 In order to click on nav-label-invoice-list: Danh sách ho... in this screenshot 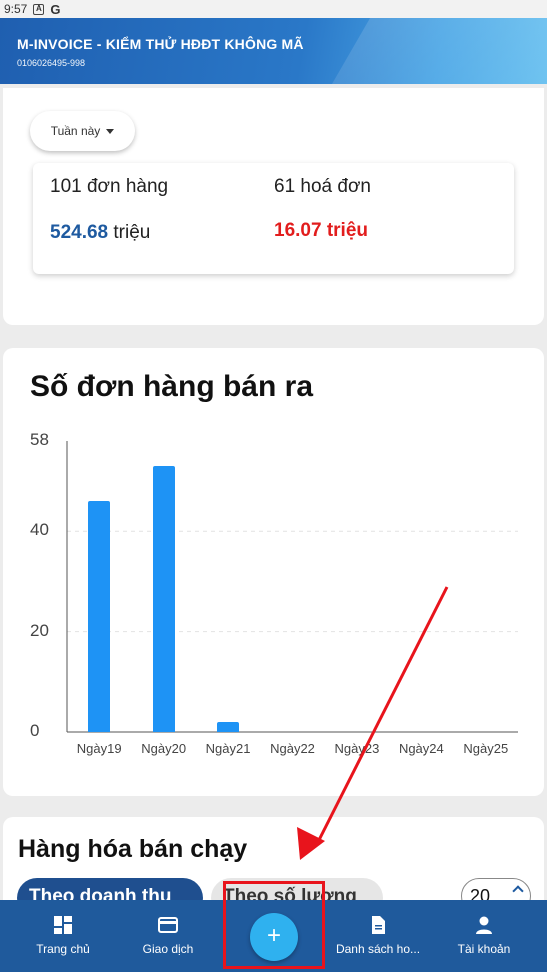, I will do `click(378, 949)`.